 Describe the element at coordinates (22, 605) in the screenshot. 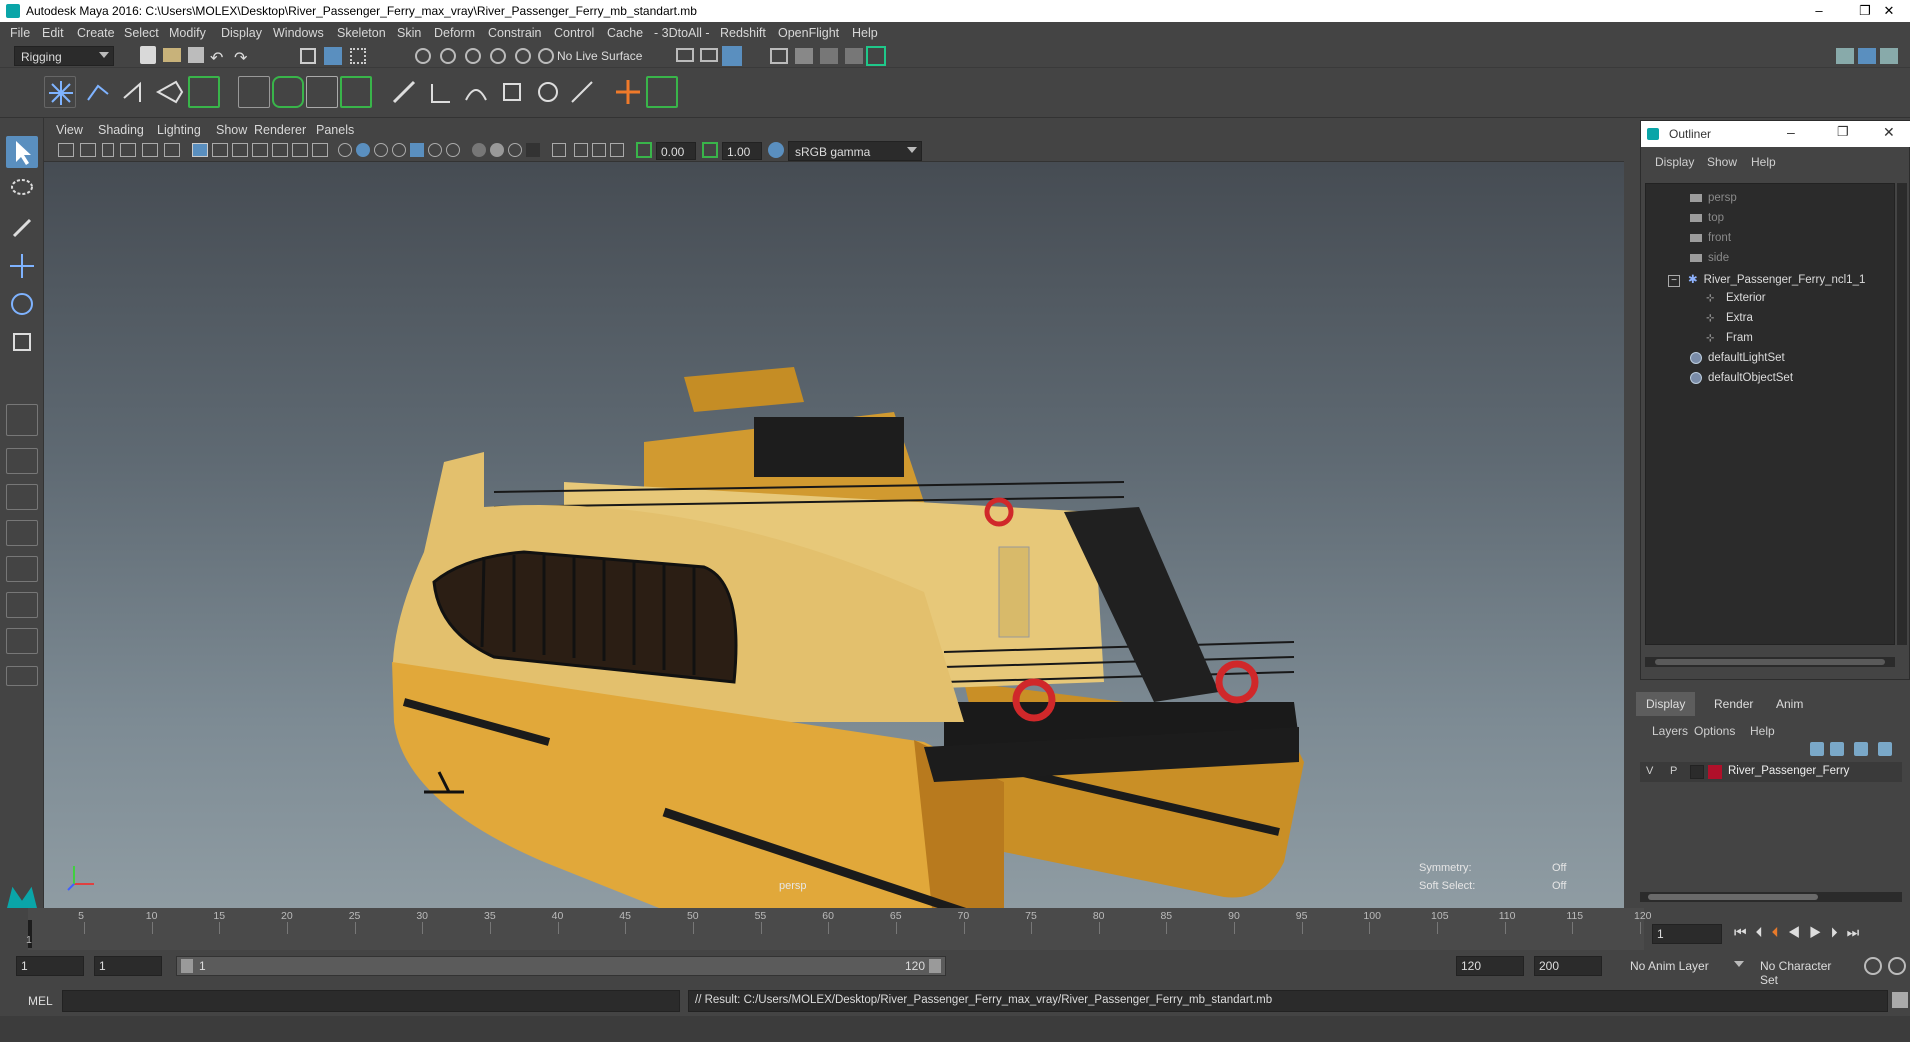

I see `custom-layout-icon` at that location.